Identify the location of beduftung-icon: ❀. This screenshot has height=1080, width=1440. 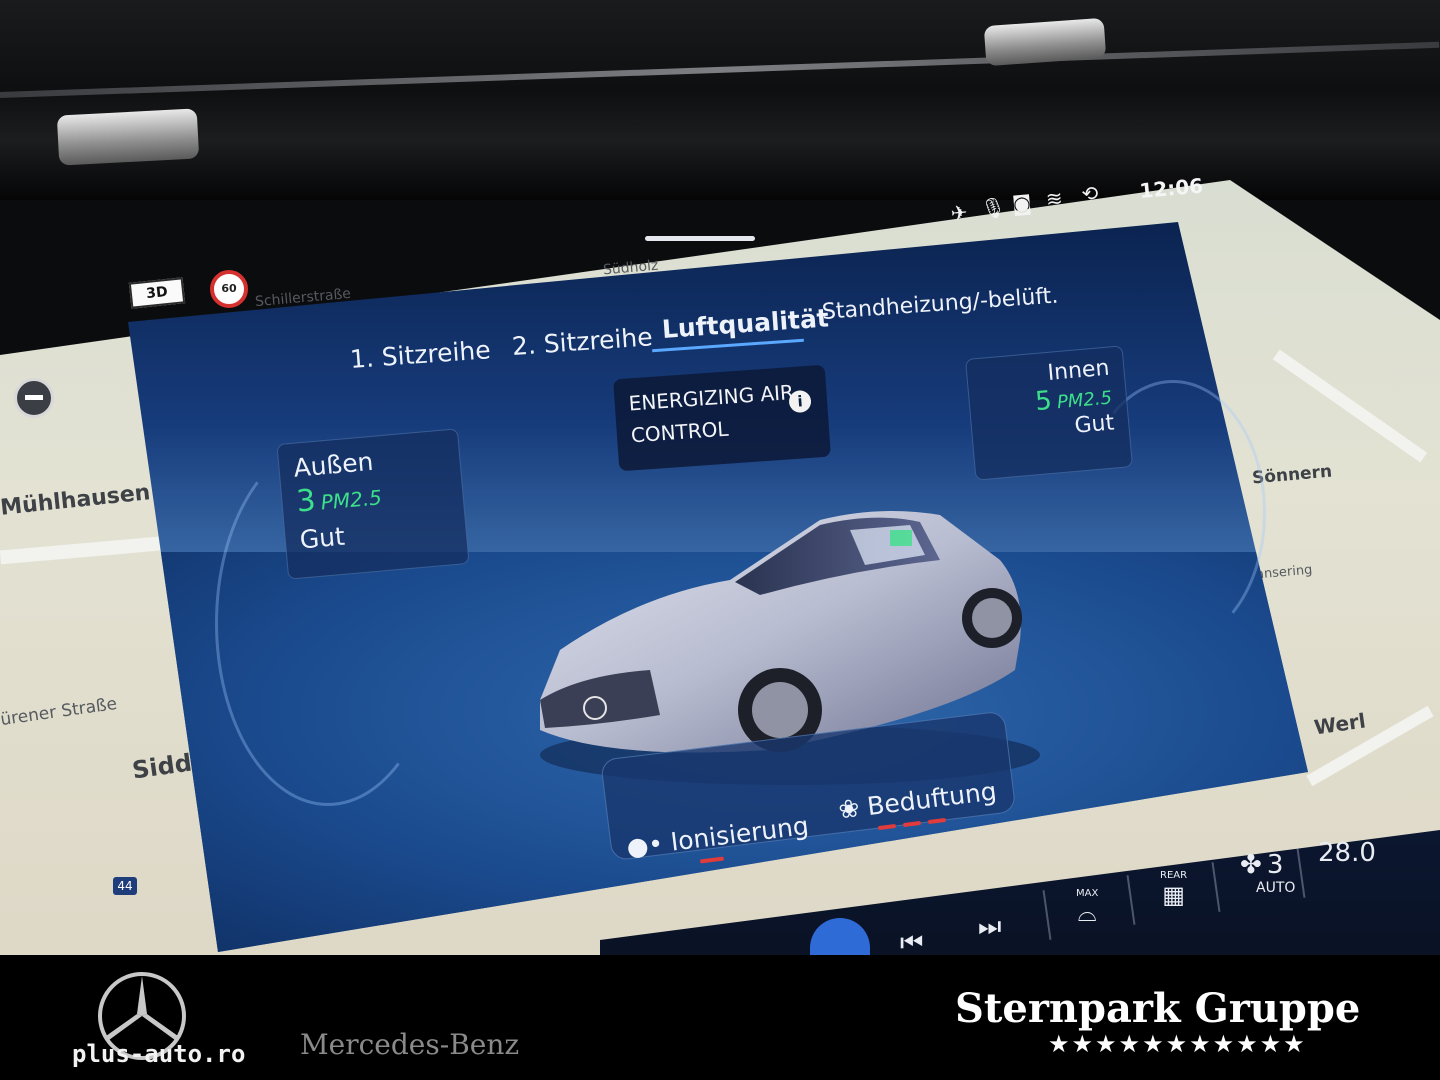
(849, 809).